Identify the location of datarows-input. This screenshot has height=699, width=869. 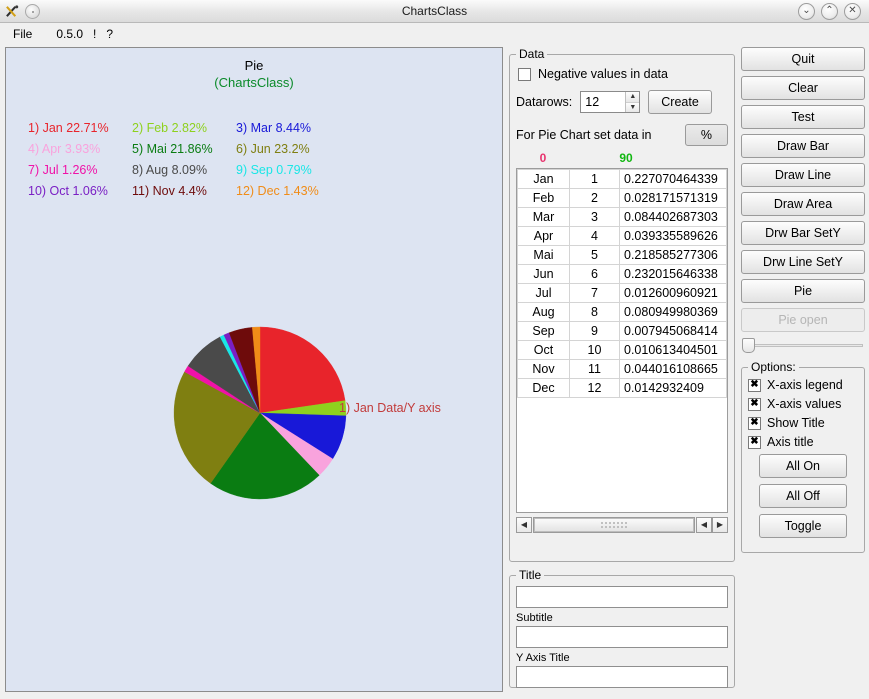
(603, 102).